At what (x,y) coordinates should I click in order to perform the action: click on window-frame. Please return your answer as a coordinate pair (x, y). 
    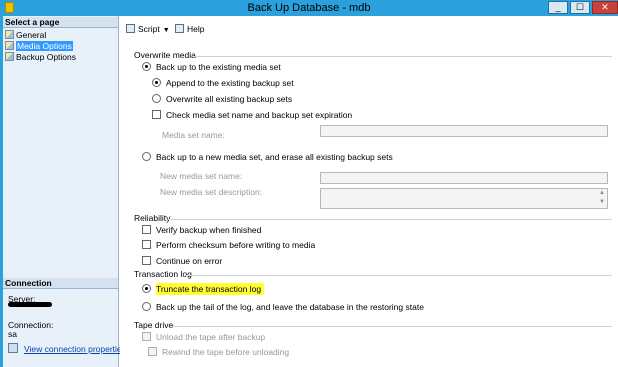
    Looking at the image, I should click on (1, 191).